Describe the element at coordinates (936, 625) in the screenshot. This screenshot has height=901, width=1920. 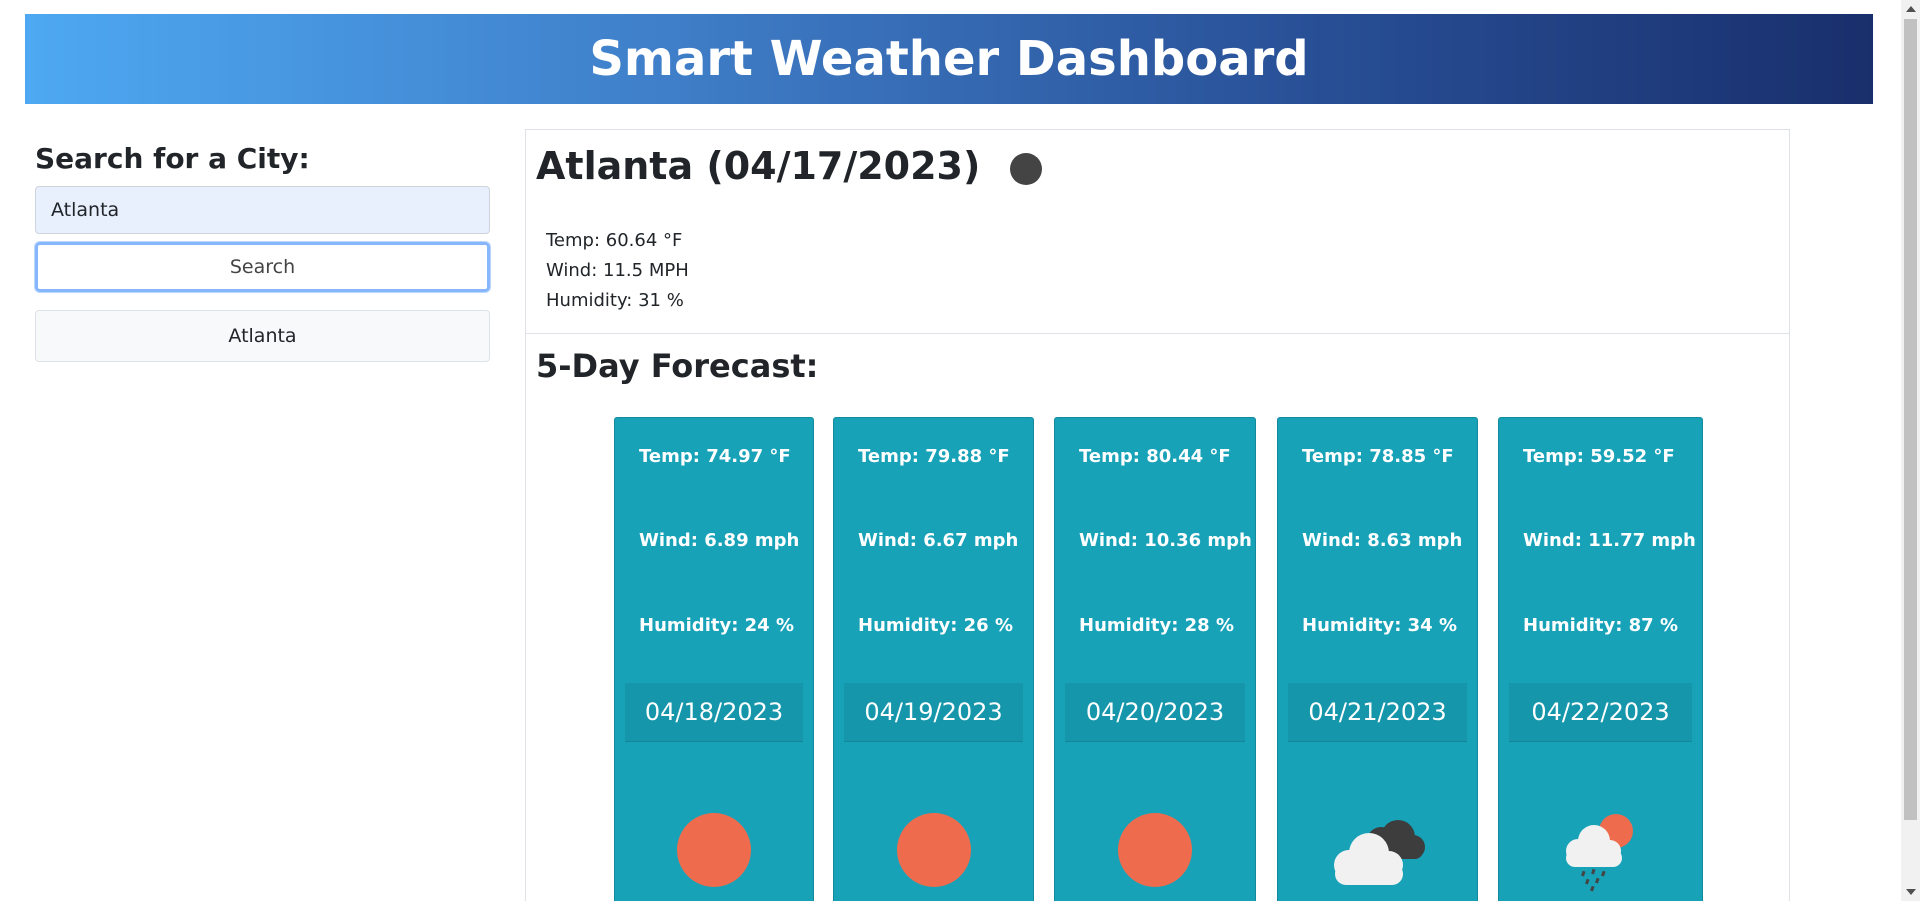
I see `forecast-humidity: Humidity: 26 %` at that location.